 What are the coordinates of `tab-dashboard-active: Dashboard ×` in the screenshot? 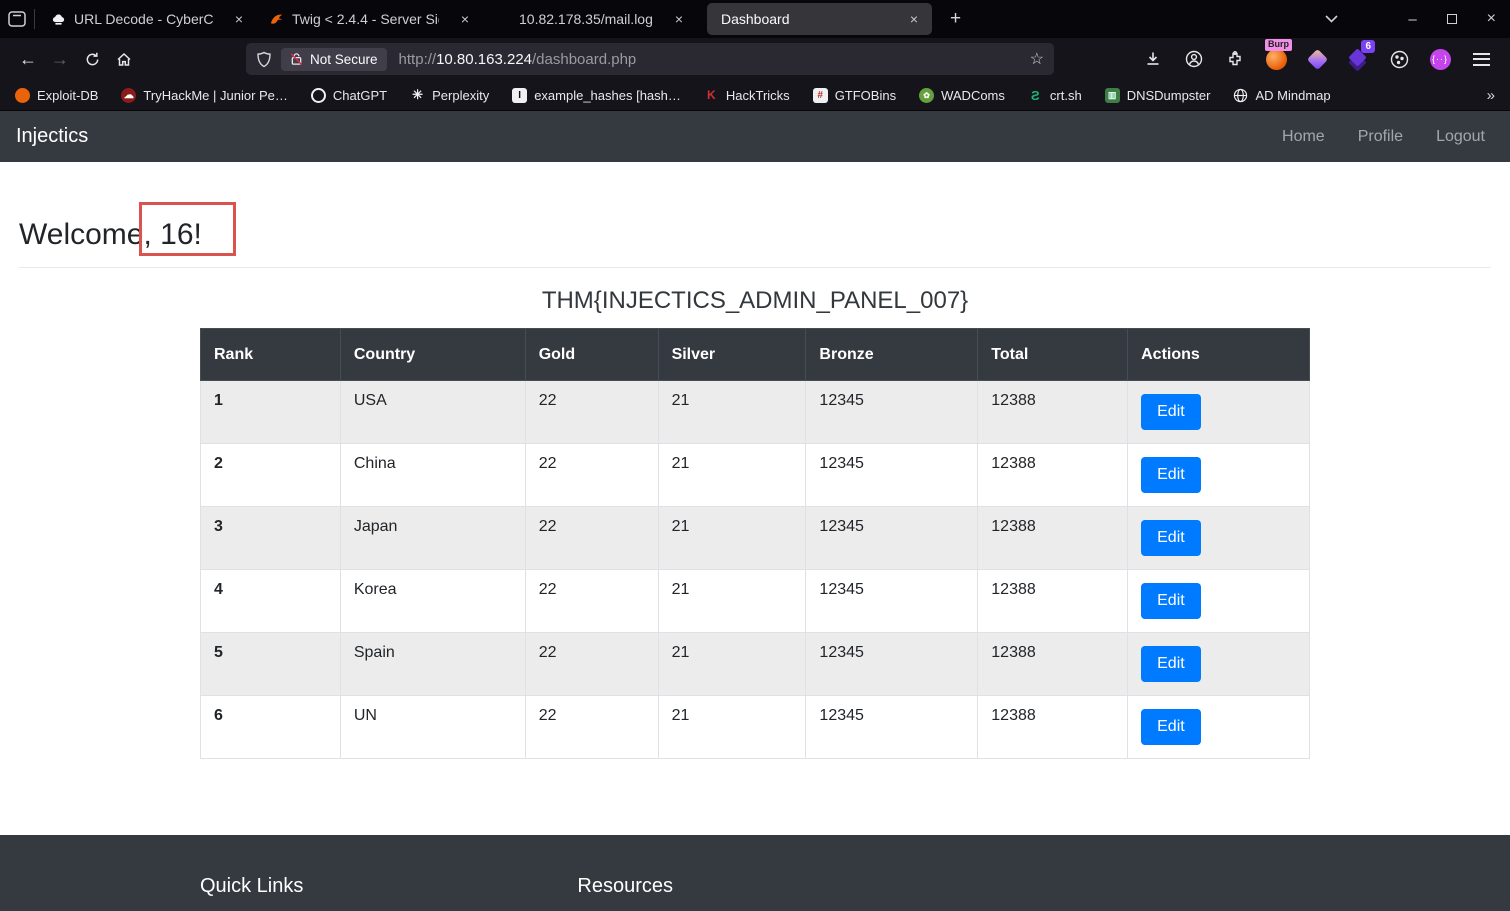 It's located at (819, 19).